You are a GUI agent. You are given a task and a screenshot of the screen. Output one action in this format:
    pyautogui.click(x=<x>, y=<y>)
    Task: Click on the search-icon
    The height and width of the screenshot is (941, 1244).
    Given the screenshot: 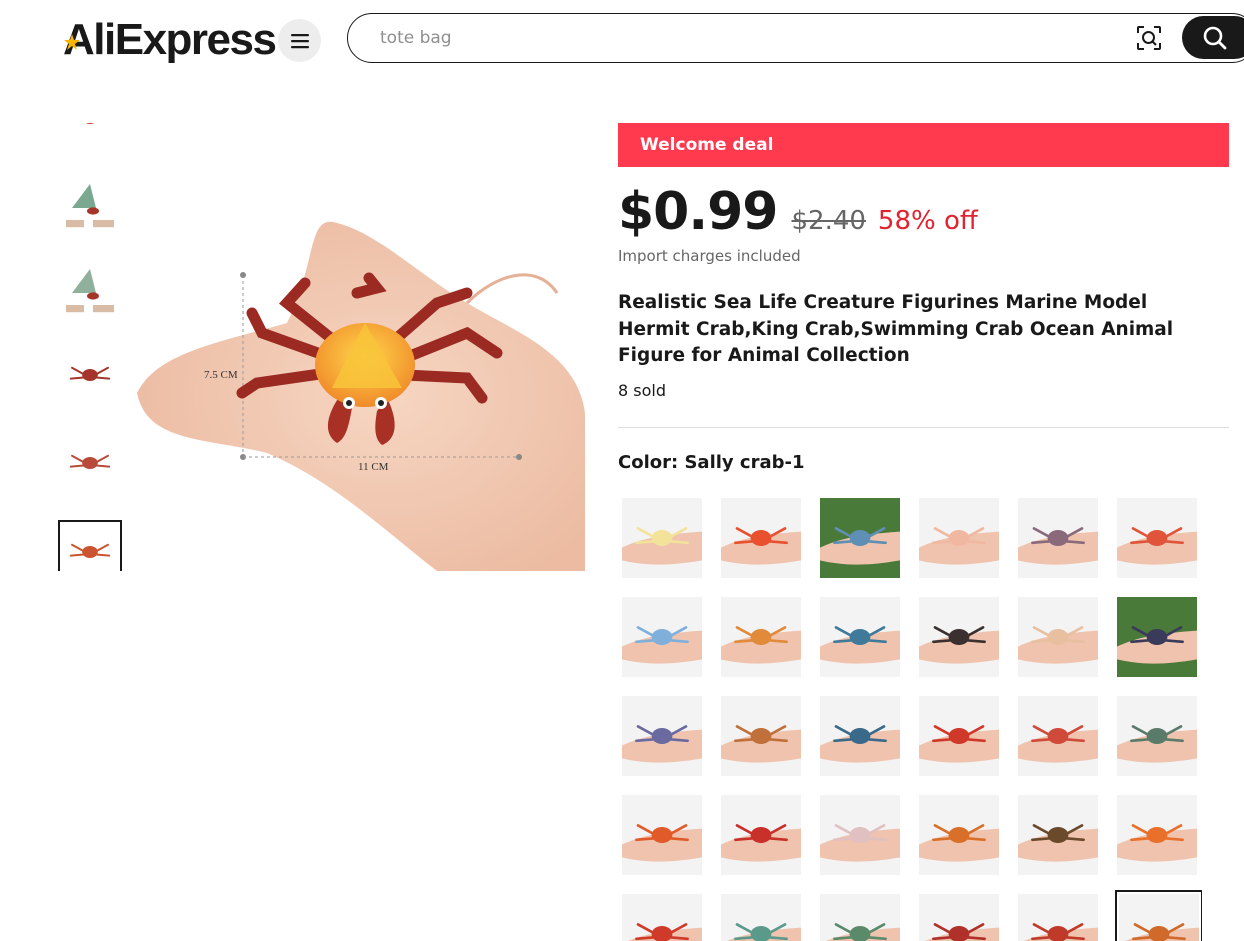 What is the action you would take?
    pyautogui.click(x=1215, y=37)
    